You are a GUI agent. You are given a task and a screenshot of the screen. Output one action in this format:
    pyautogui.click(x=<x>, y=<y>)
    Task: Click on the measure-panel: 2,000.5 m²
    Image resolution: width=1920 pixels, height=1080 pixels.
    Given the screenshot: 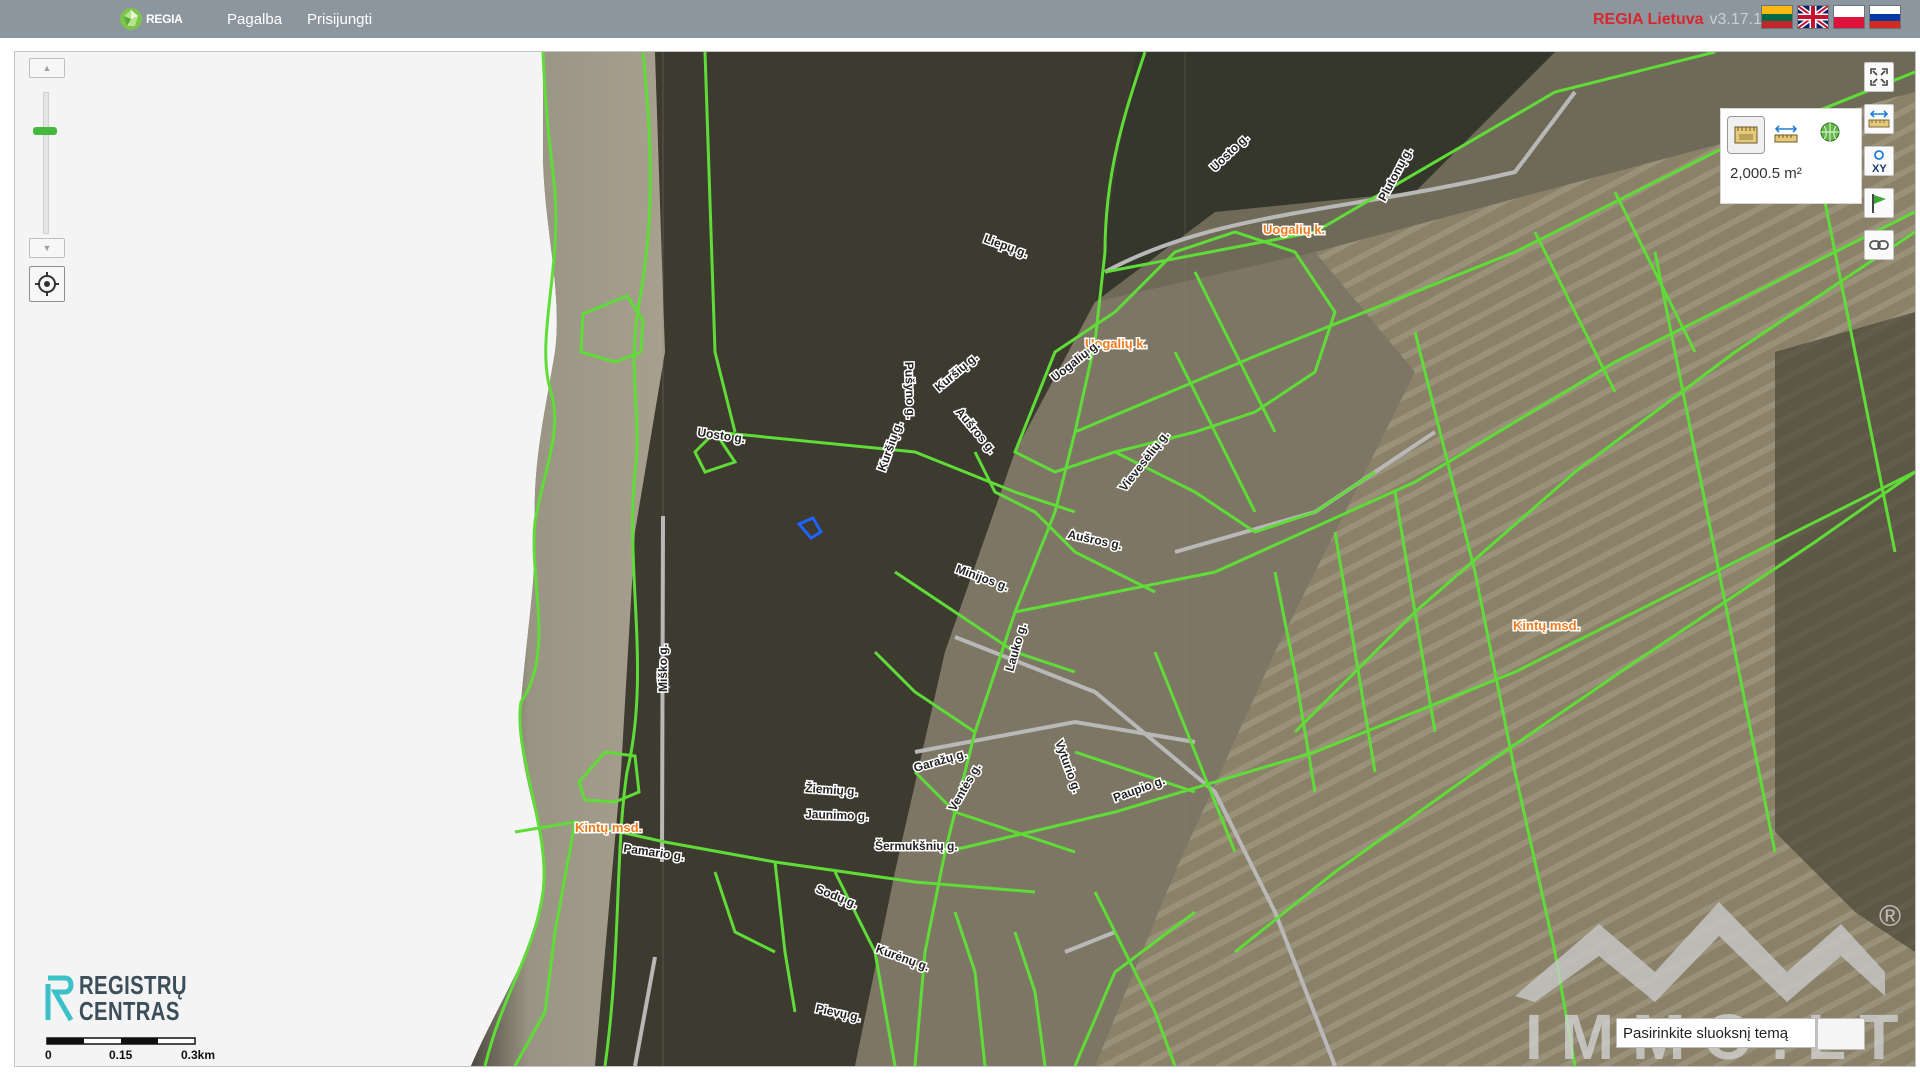 What is the action you would take?
    pyautogui.click(x=1791, y=156)
    